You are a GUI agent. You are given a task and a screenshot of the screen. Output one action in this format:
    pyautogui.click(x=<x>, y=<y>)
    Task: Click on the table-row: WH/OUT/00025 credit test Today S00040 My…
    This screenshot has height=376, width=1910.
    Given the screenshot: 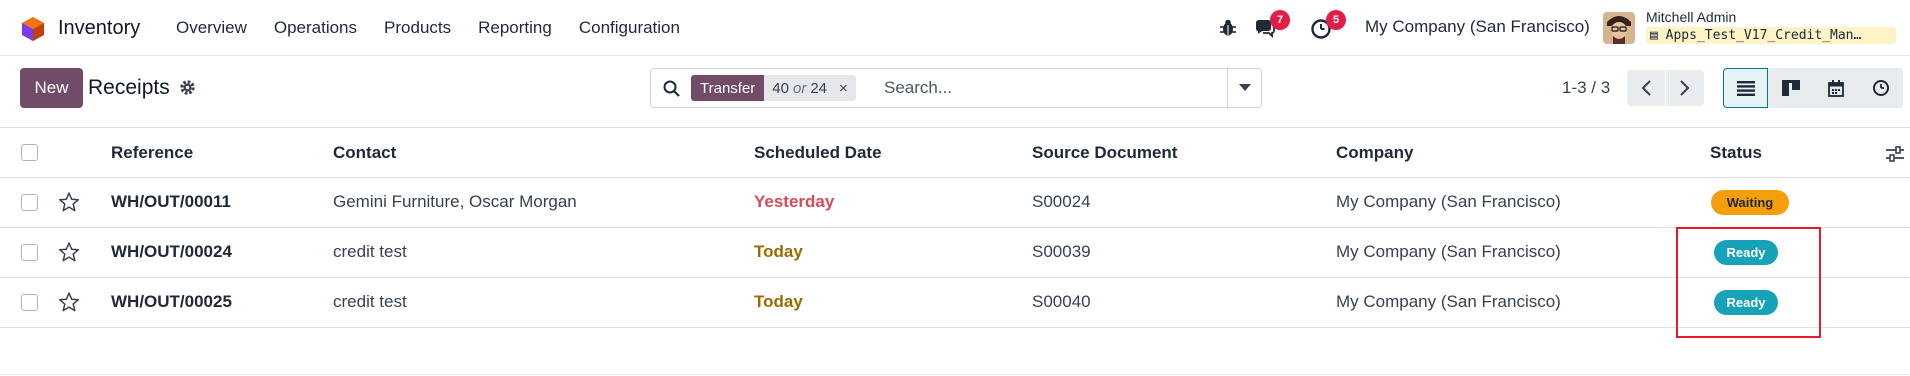 What is the action you would take?
    pyautogui.click(x=955, y=303)
    